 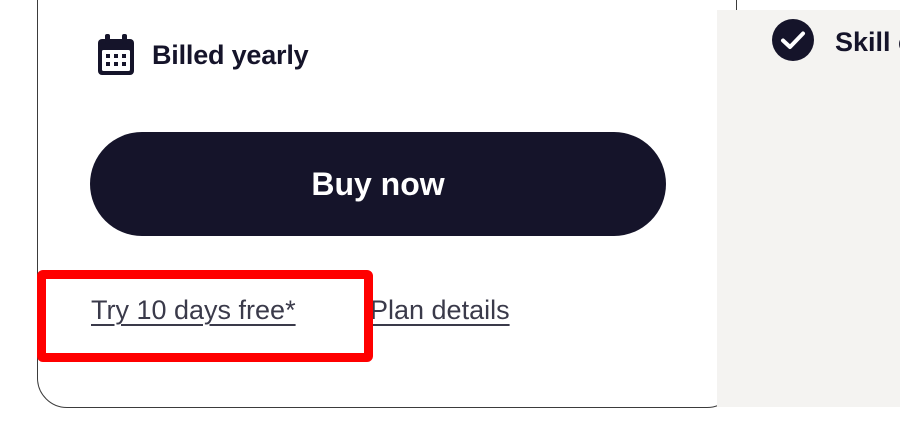 What do you see at coordinates (867, 42) in the screenshot?
I see `feature-text: Skill certi` at bounding box center [867, 42].